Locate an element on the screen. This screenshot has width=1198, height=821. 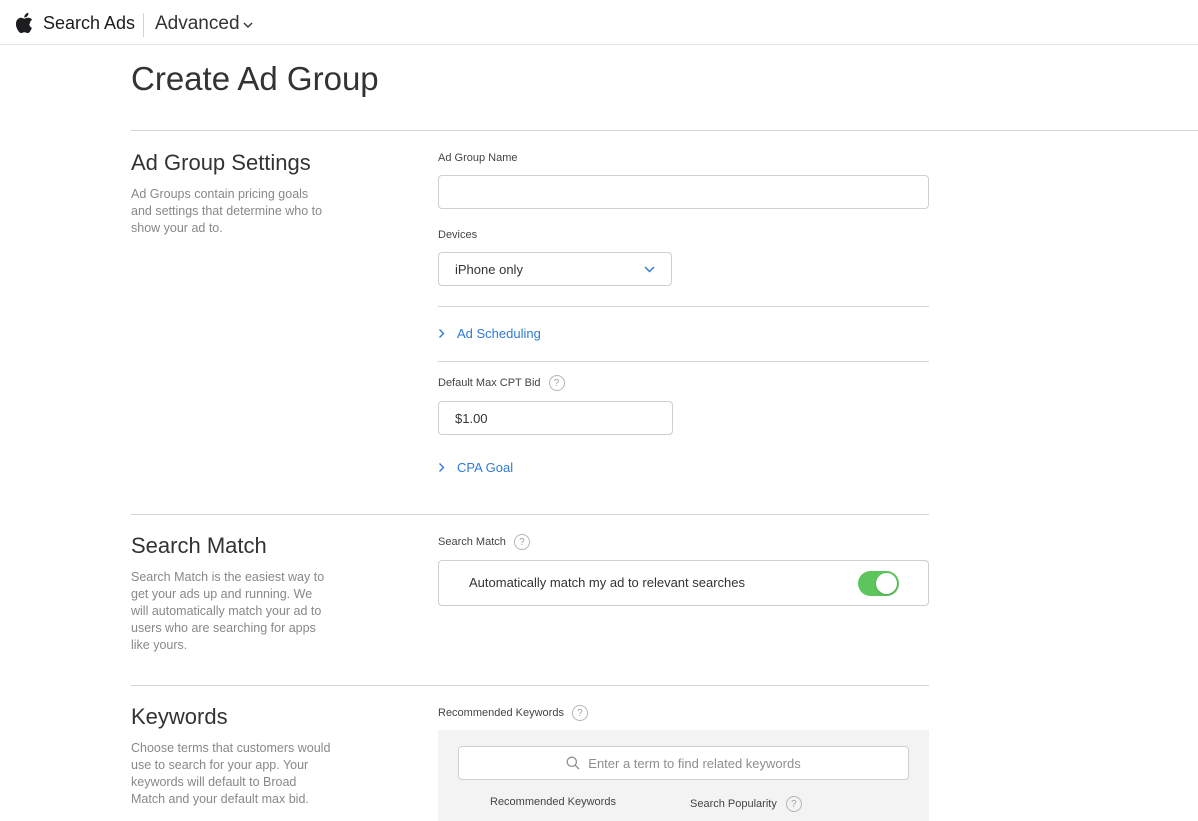
default-max-cpt-bid-input is located at coordinates (555, 418).